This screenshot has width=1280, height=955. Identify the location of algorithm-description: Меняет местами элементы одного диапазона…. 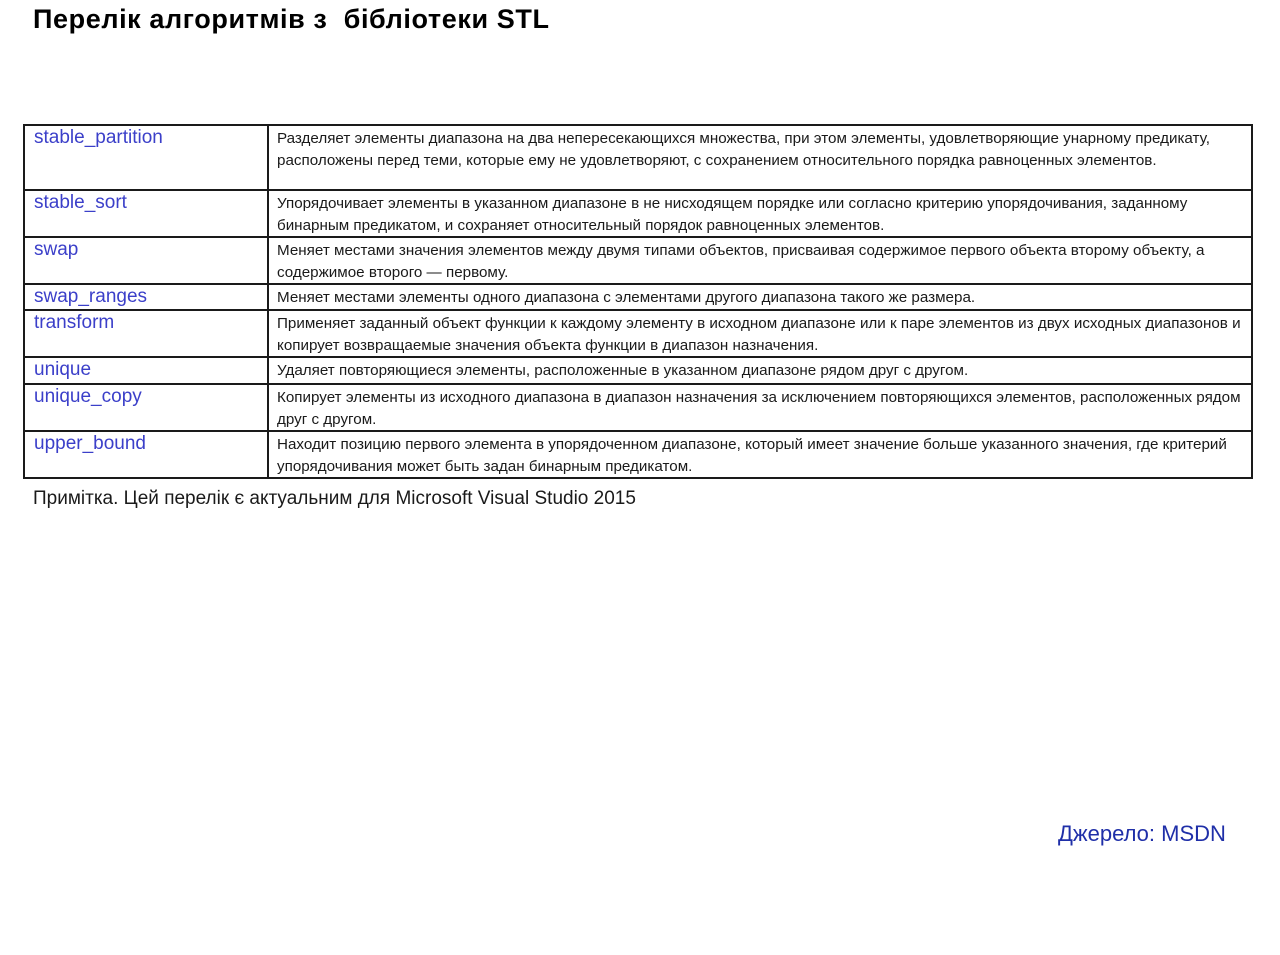
(760, 297).